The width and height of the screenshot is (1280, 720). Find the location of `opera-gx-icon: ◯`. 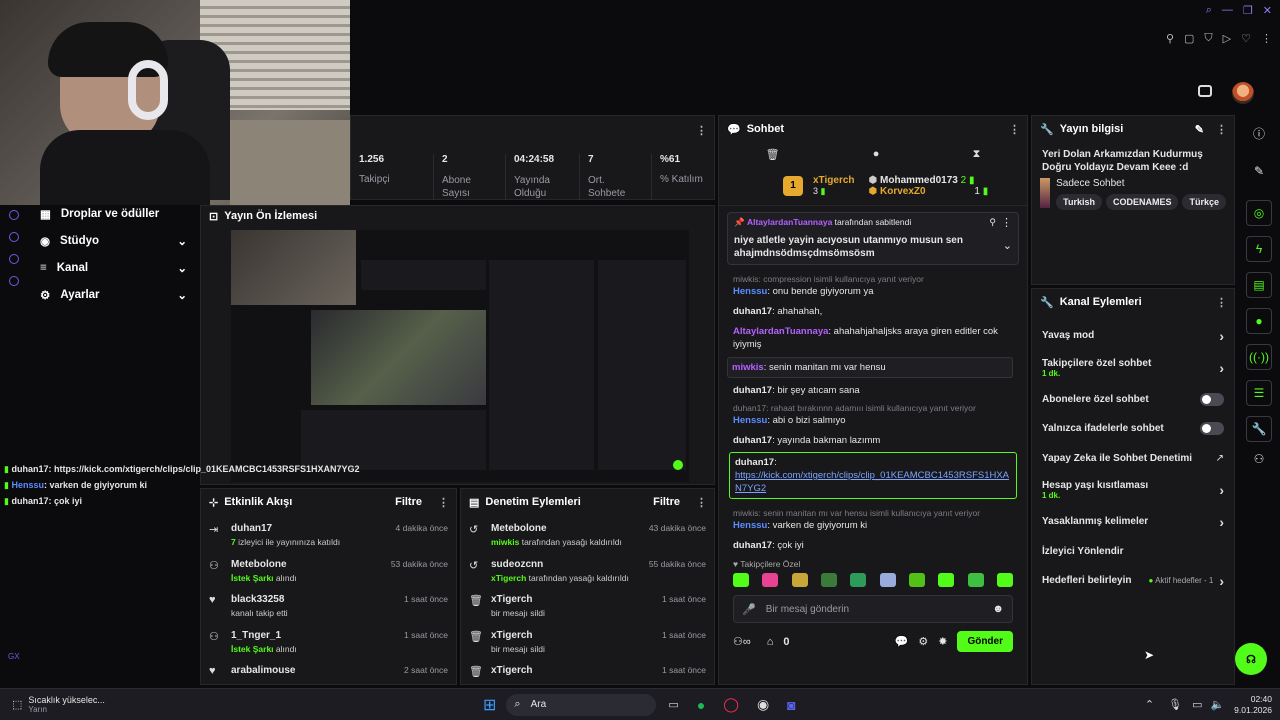

opera-gx-icon: ◯ is located at coordinates (731, 704).